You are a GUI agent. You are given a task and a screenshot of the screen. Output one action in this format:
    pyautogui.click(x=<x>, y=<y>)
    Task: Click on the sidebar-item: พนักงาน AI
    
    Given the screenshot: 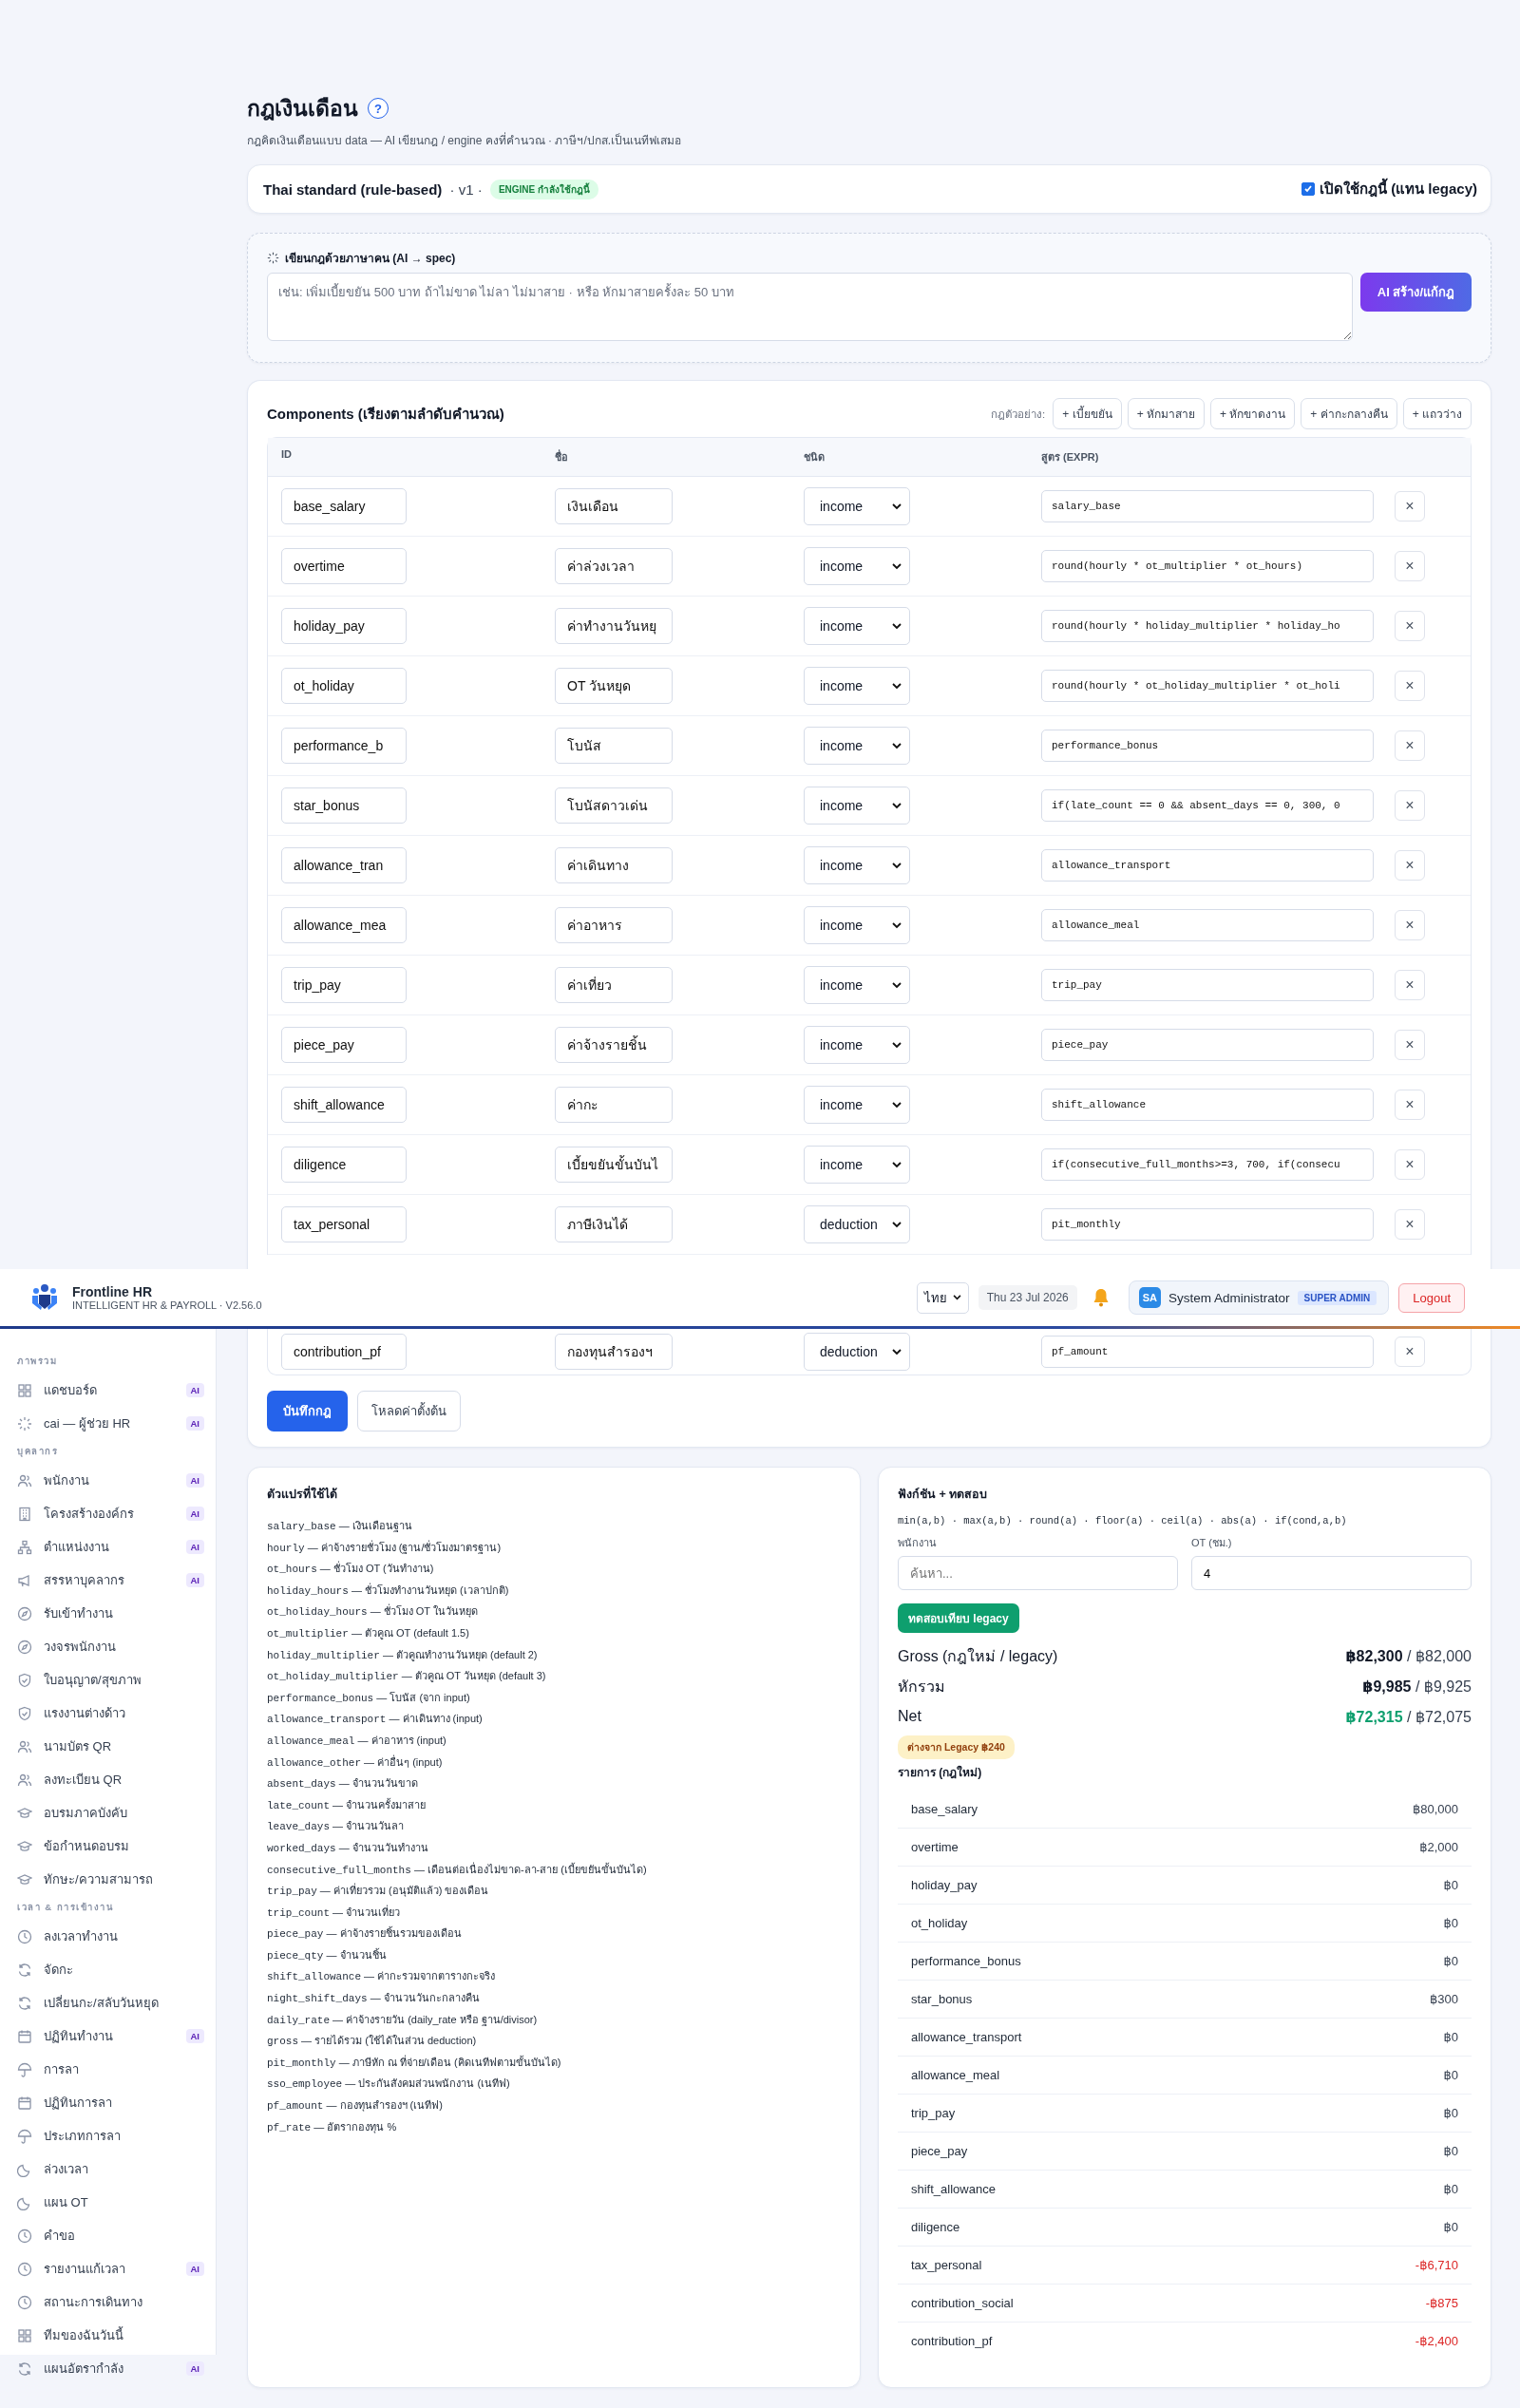 What is the action you would take?
    pyautogui.click(x=110, y=1480)
    